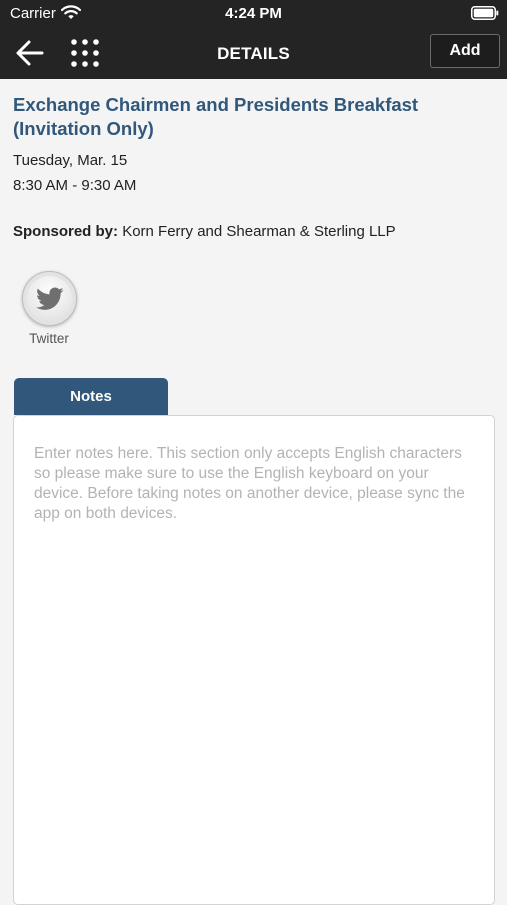 This screenshot has width=507, height=905. I want to click on status-bar: Carrier 4:24 PM, so click(253, 14).